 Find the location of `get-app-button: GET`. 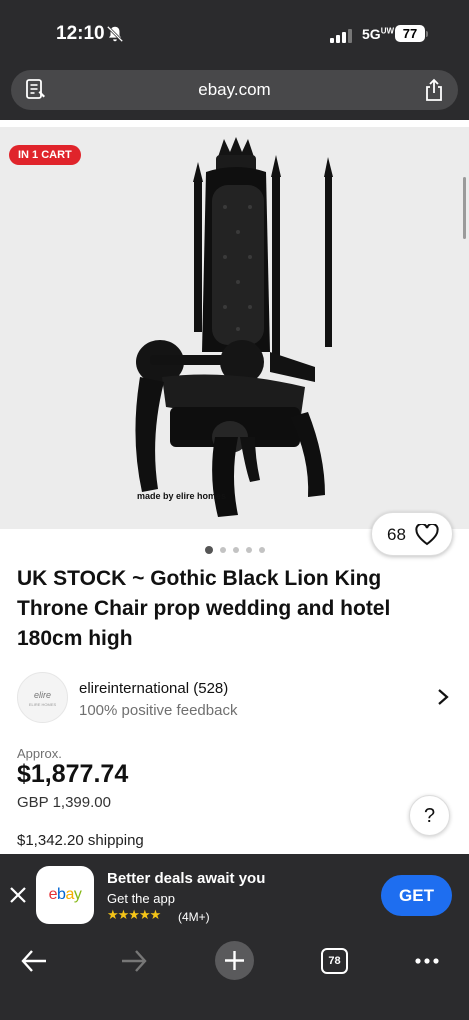

get-app-button: GET is located at coordinates (416, 895).